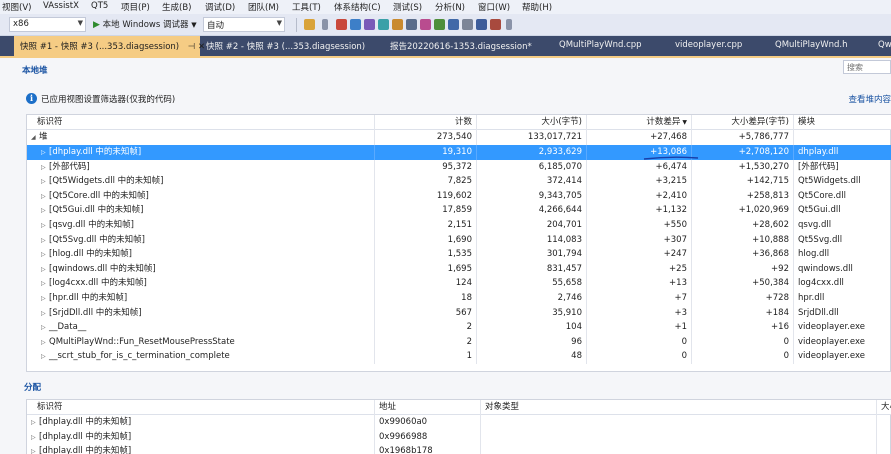 The width and height of the screenshot is (891, 454). What do you see at coordinates (881, 46) in the screenshot?
I see `tab-overflow: Qw` at bounding box center [881, 46].